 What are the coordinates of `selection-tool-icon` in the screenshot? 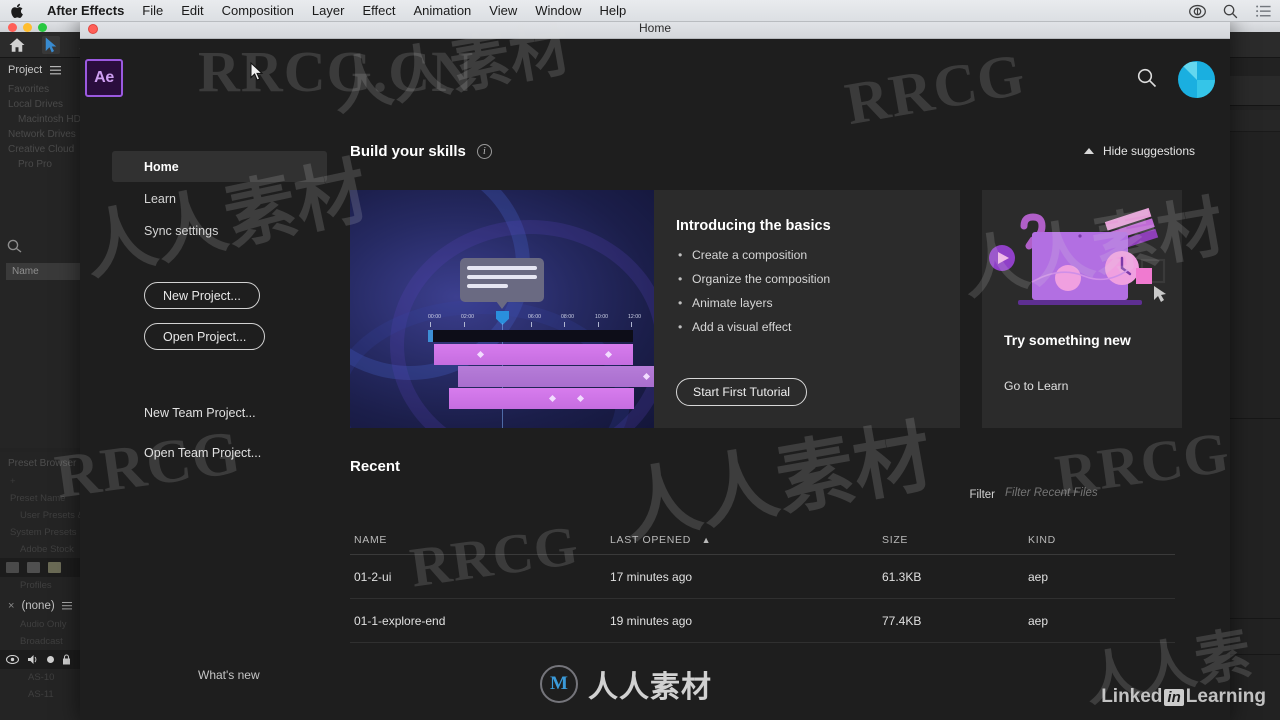 It's located at (51, 44).